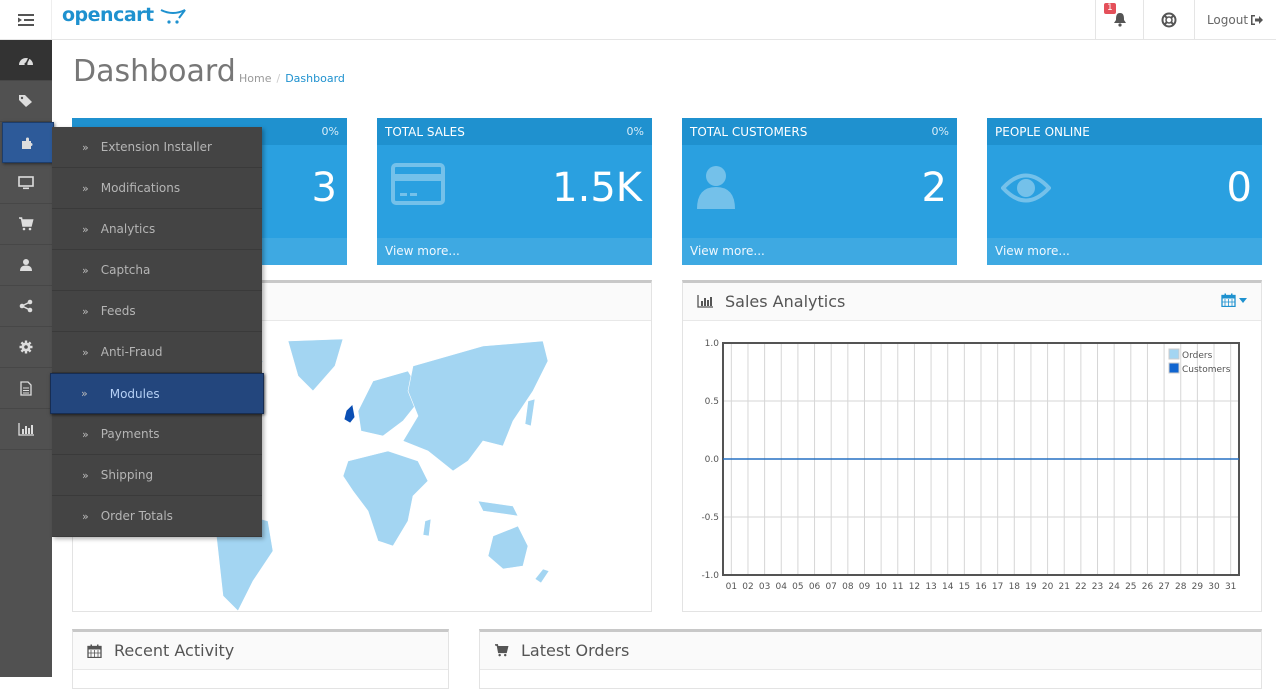 Image resolution: width=1276 pixels, height=689 pixels. Describe the element at coordinates (157, 516) in the screenshot. I see `flyout-item-order-totals: » Order Totals` at that location.